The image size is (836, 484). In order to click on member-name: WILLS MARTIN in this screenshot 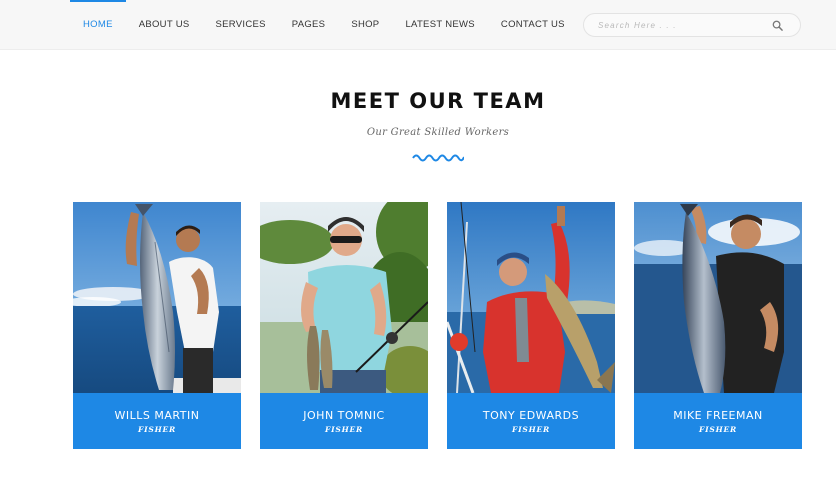, I will do `click(157, 415)`.